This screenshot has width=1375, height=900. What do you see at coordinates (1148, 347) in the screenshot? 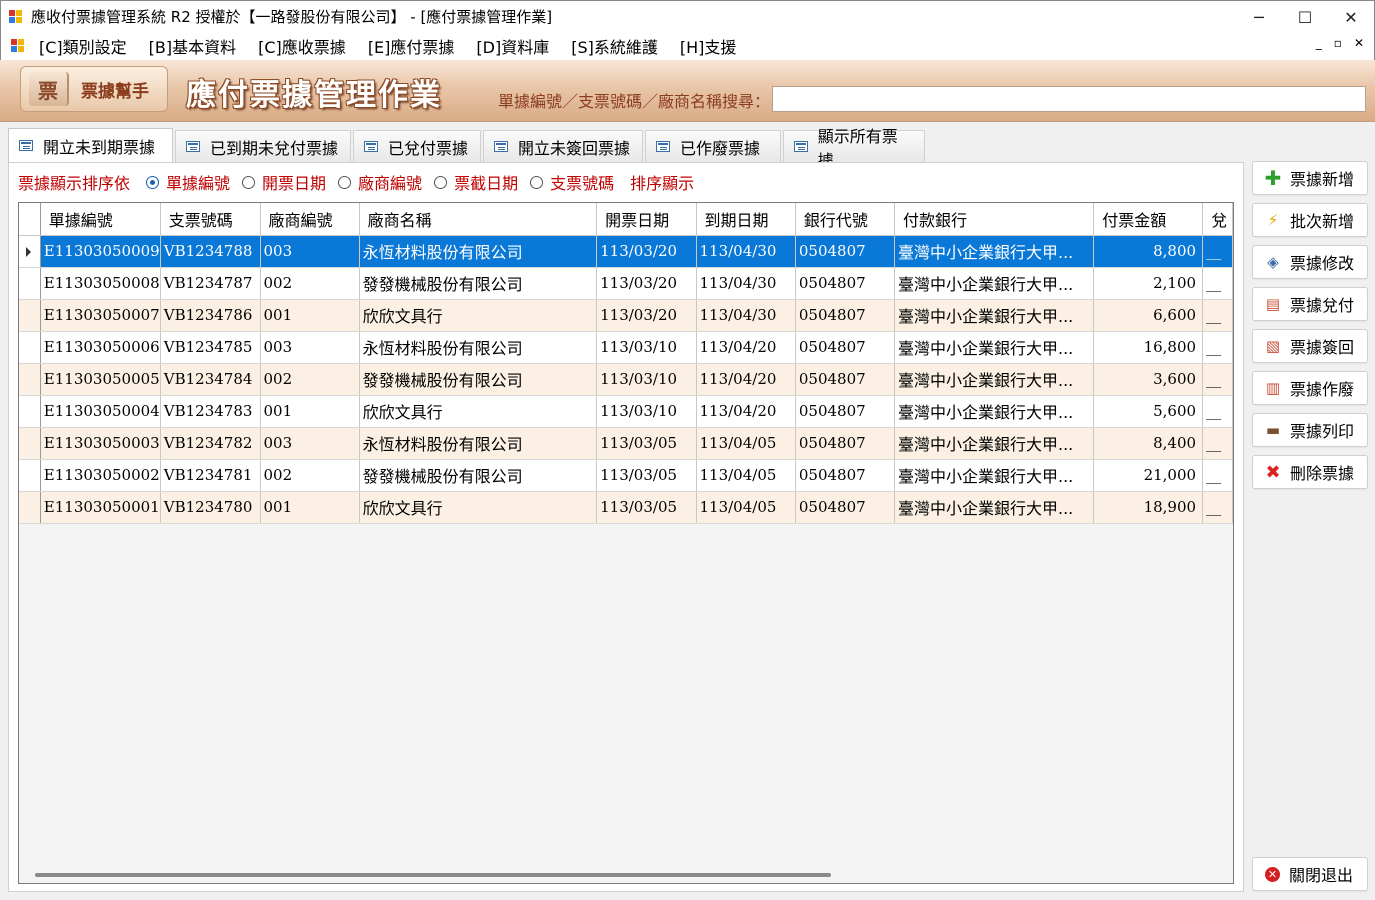
I see `cell-amount: 16,800` at bounding box center [1148, 347].